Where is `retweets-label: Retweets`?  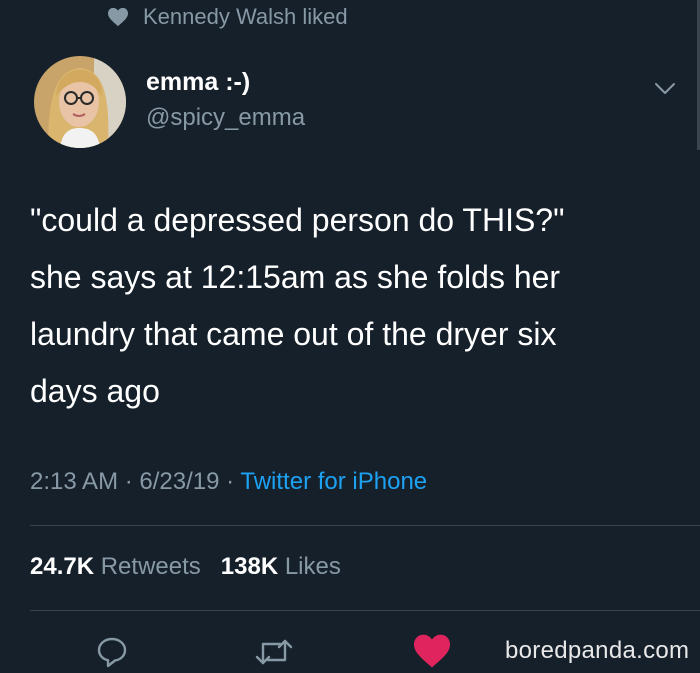 retweets-label: Retweets is located at coordinates (150, 566).